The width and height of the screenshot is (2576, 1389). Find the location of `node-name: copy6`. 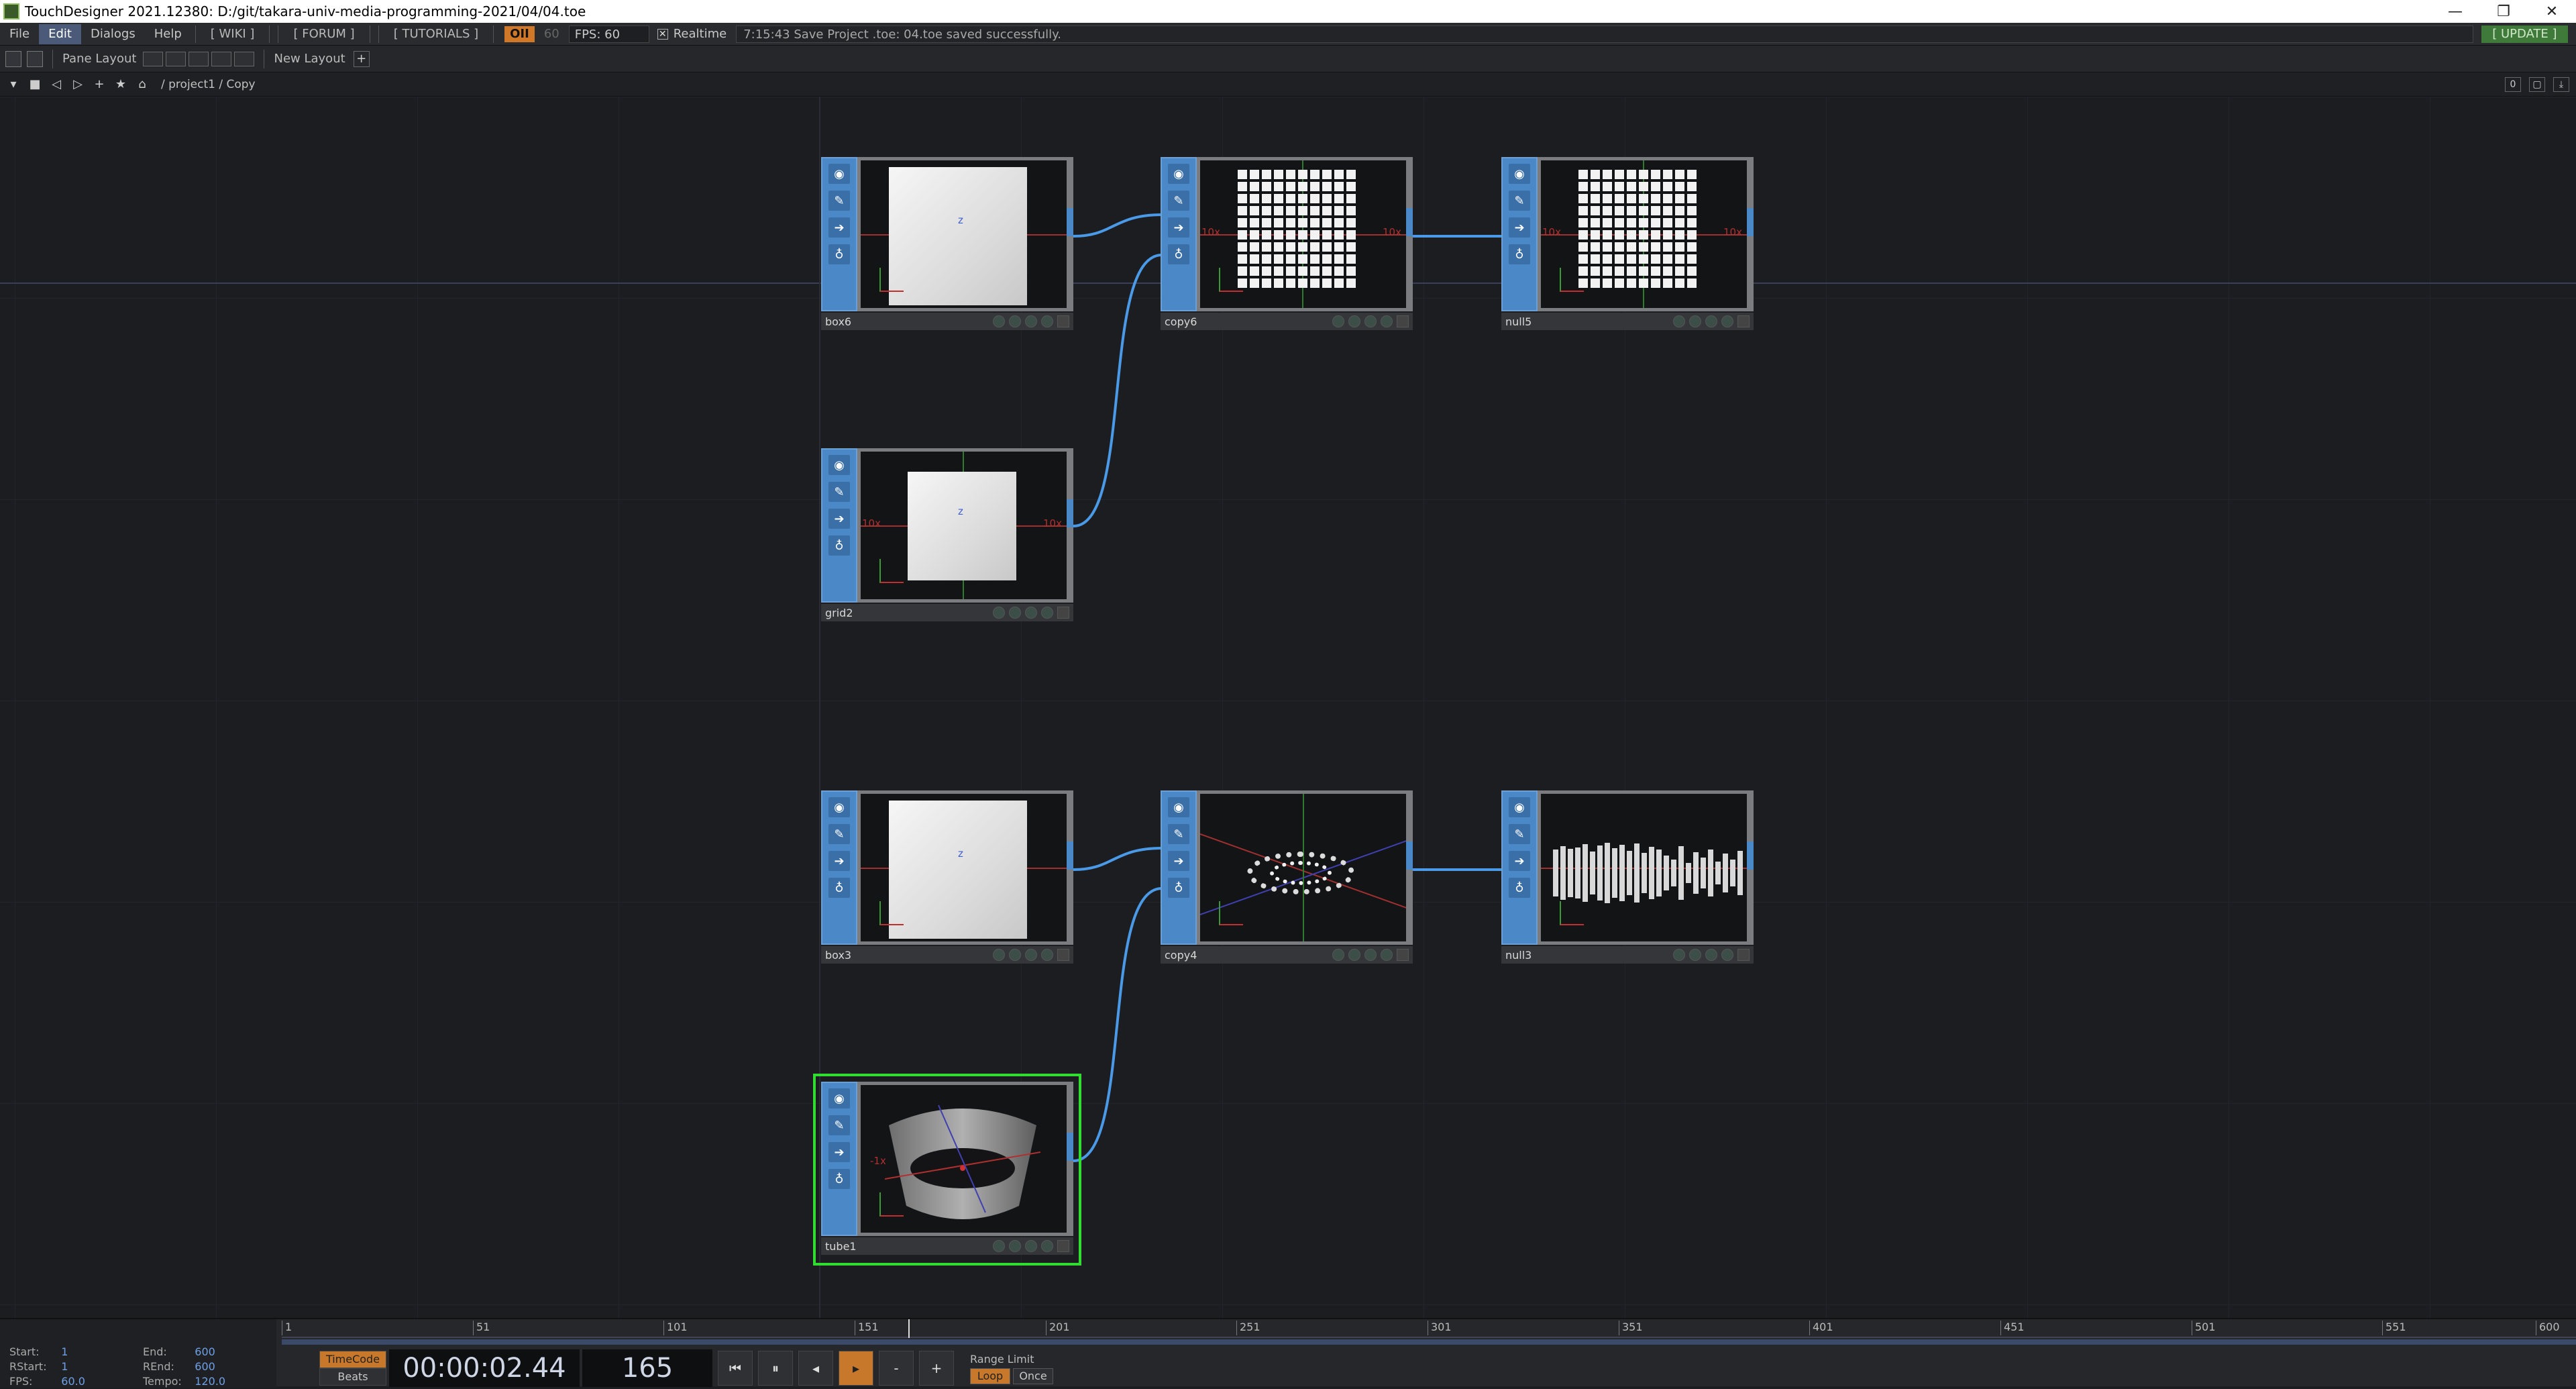

node-name: copy6 is located at coordinates (1181, 322).